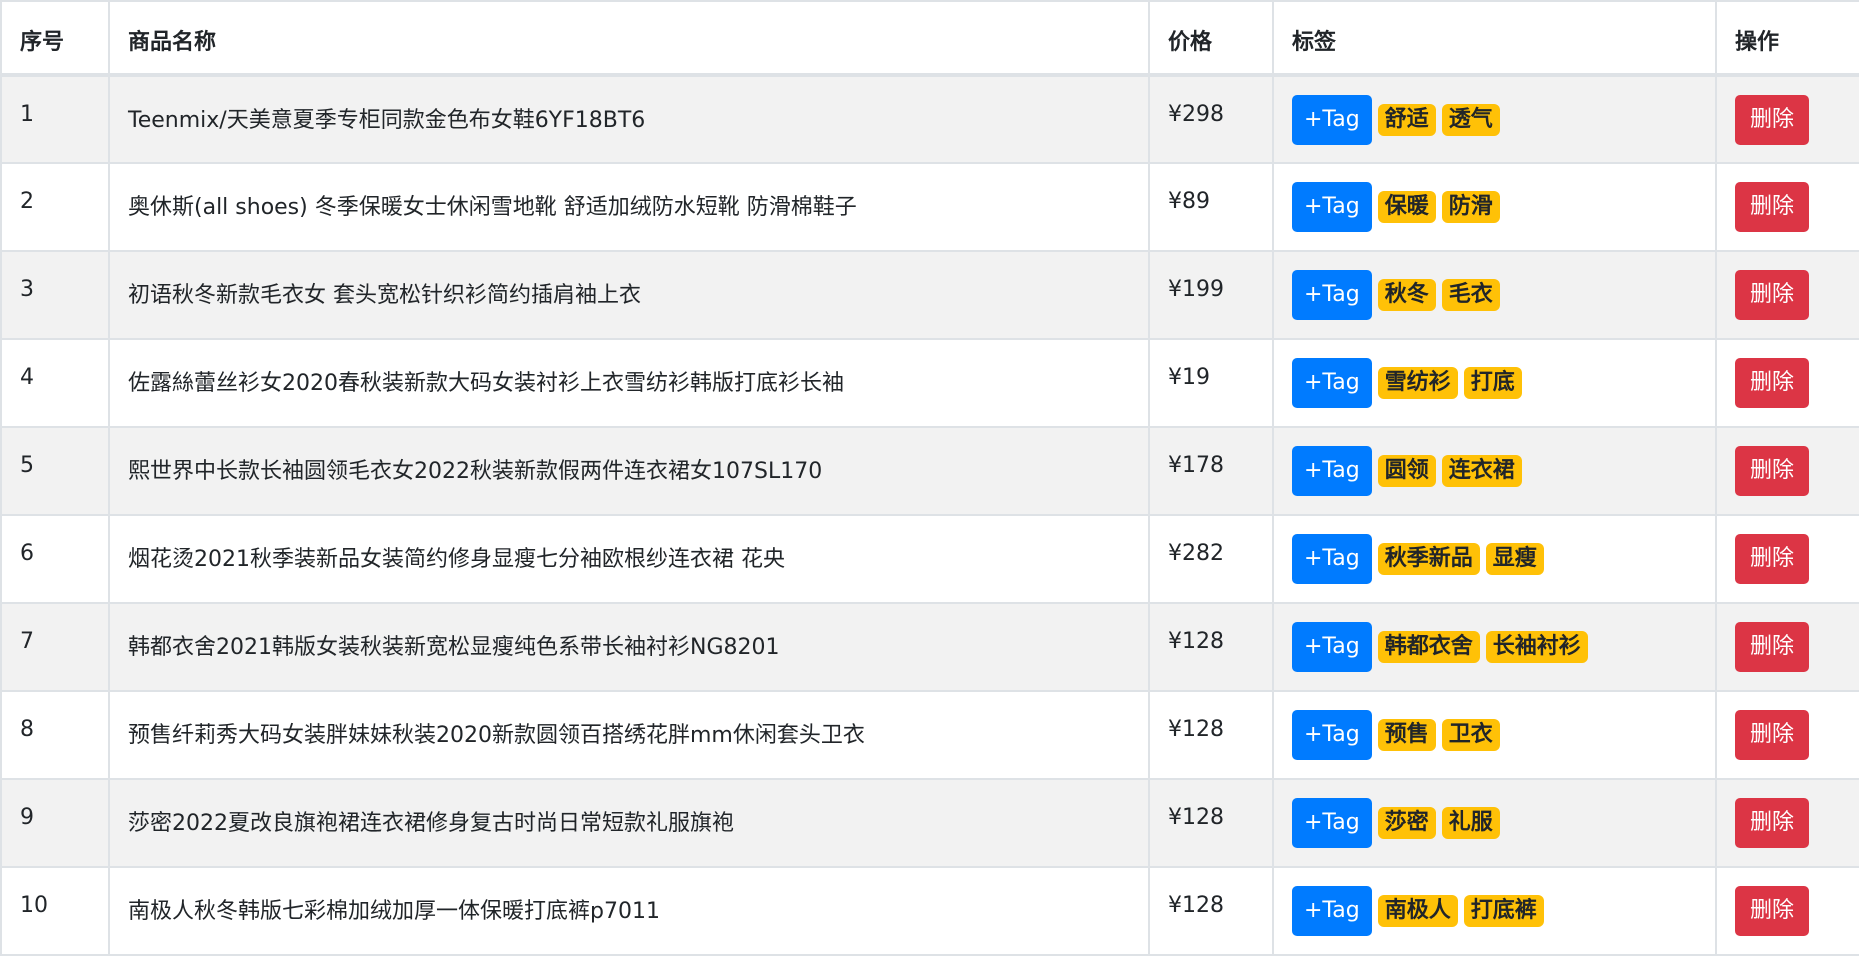 Image resolution: width=1859 pixels, height=962 pixels. Describe the element at coordinates (629, 38) in the screenshot. I see `header-name: 商品名称` at that location.